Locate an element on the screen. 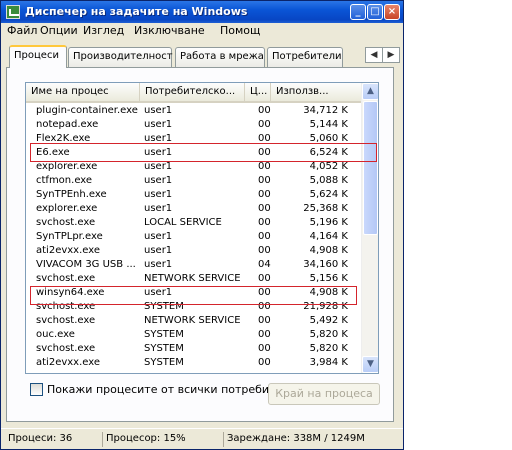 This screenshot has width=512, height=450. table-row: svchost.exe NETWORK SERVICE 00 5,156 K is located at coordinates (193, 279).